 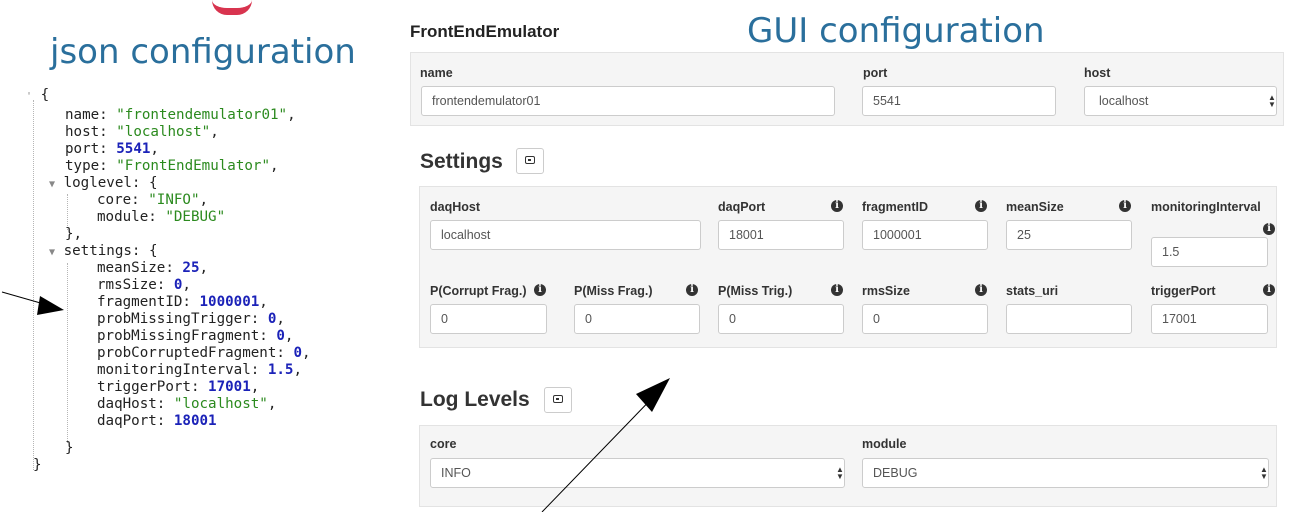 What do you see at coordinates (602, 449) in the screenshot?
I see `arrow-to-gui` at bounding box center [602, 449].